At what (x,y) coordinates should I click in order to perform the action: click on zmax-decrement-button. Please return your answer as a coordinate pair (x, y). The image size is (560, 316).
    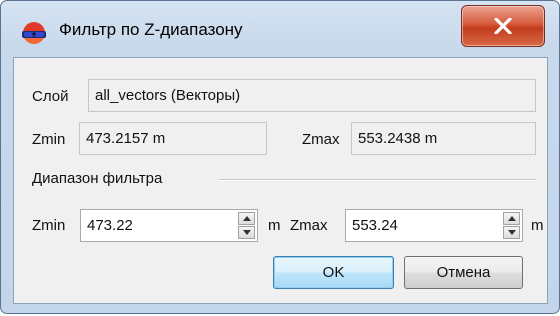
    Looking at the image, I should click on (511, 232).